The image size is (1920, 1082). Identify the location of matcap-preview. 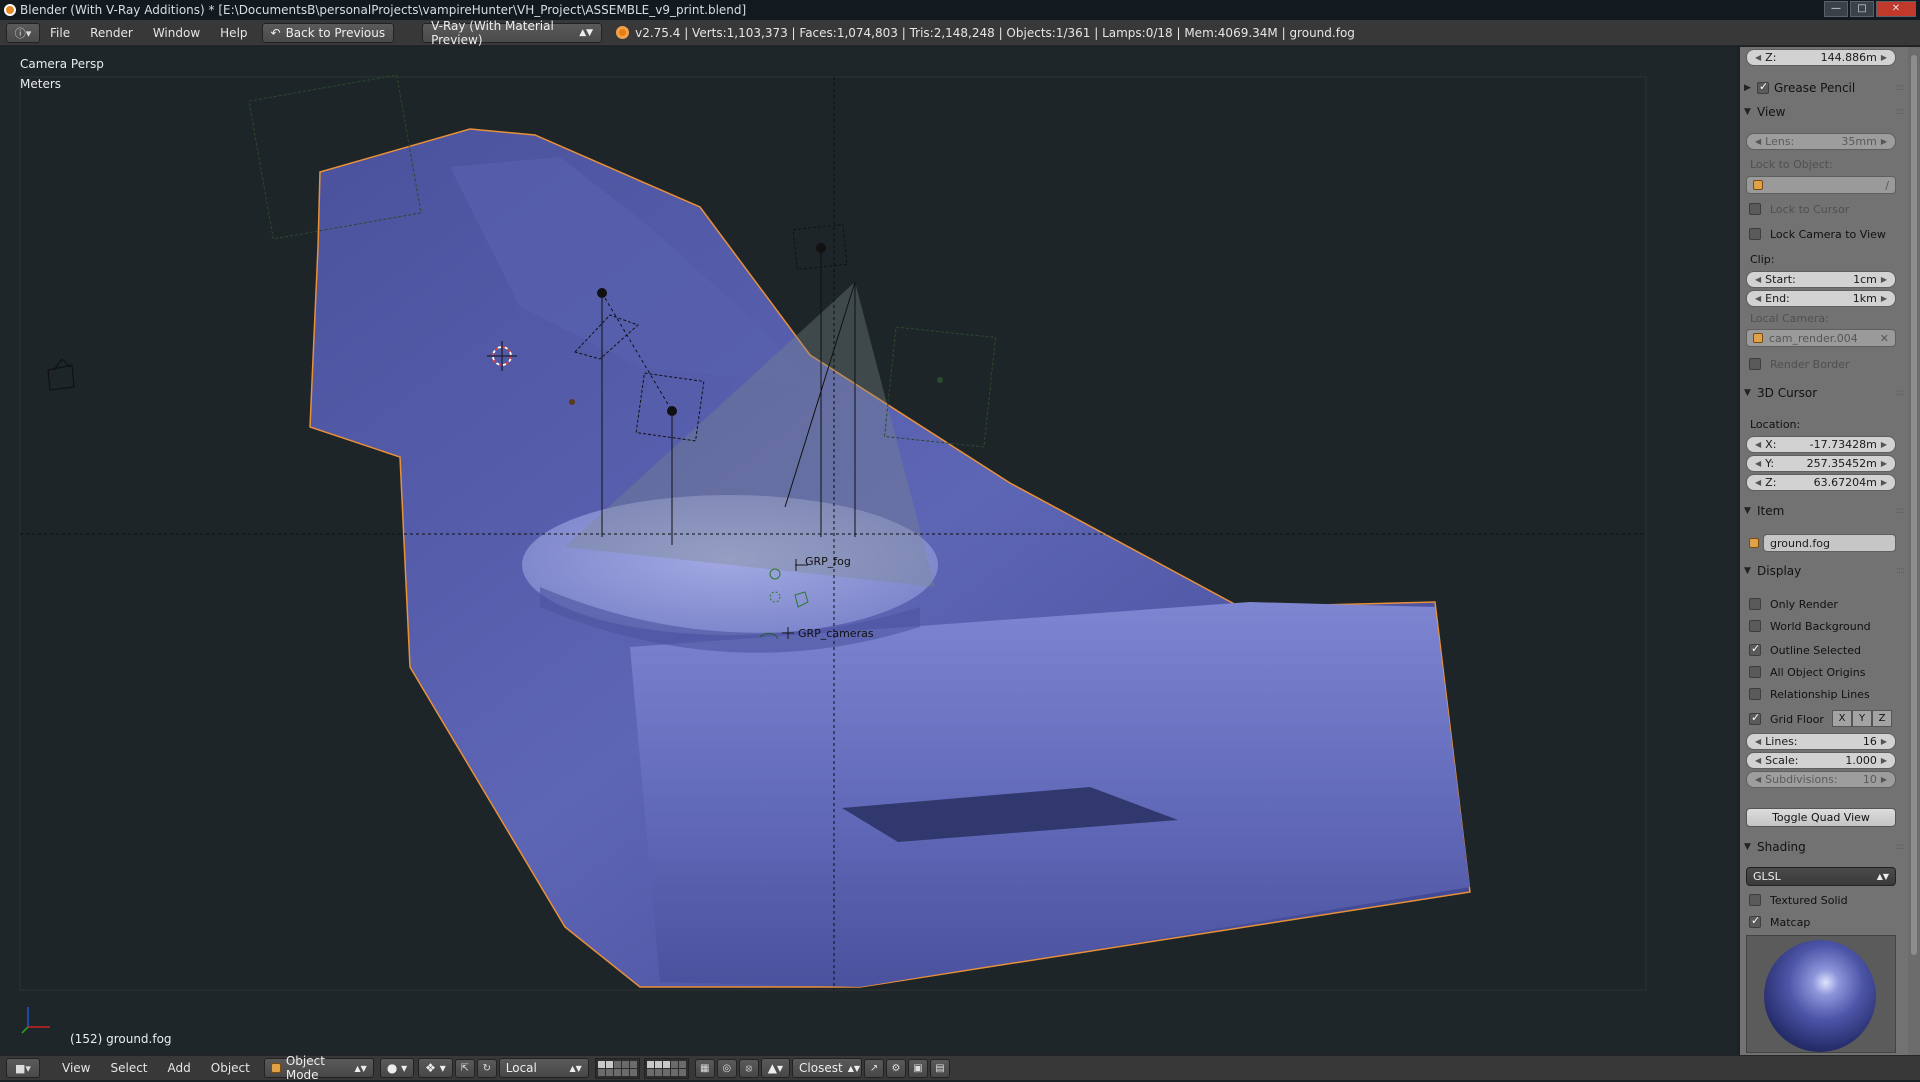
(1821, 994).